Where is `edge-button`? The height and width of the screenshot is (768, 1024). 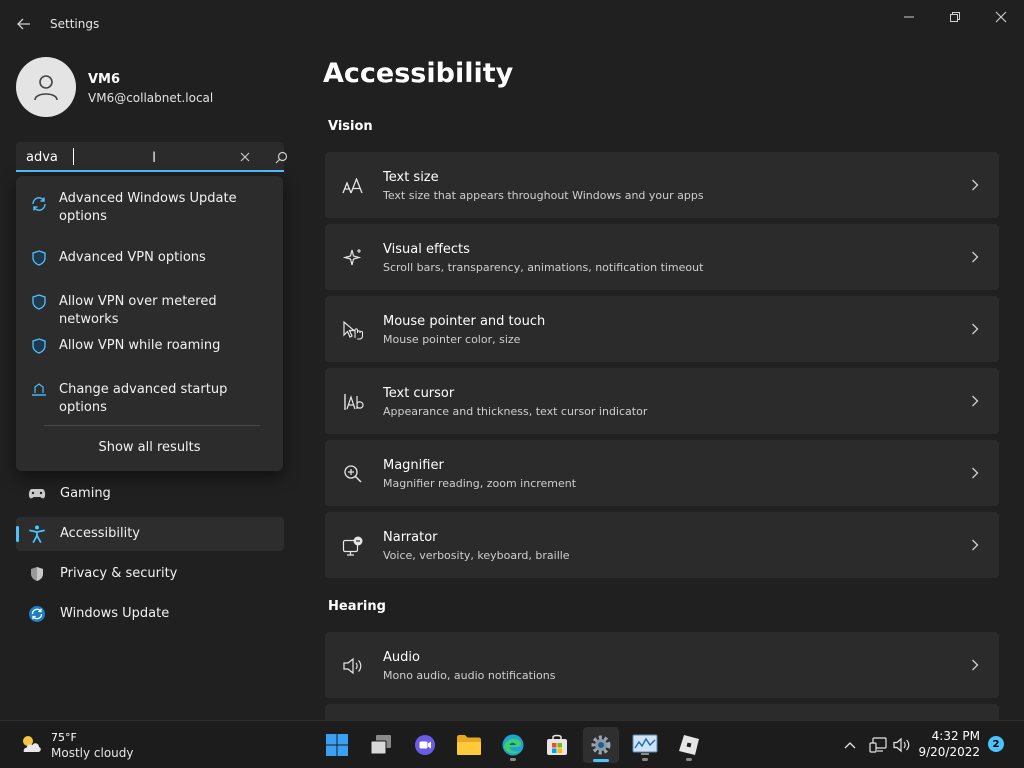 edge-button is located at coordinates (513, 745).